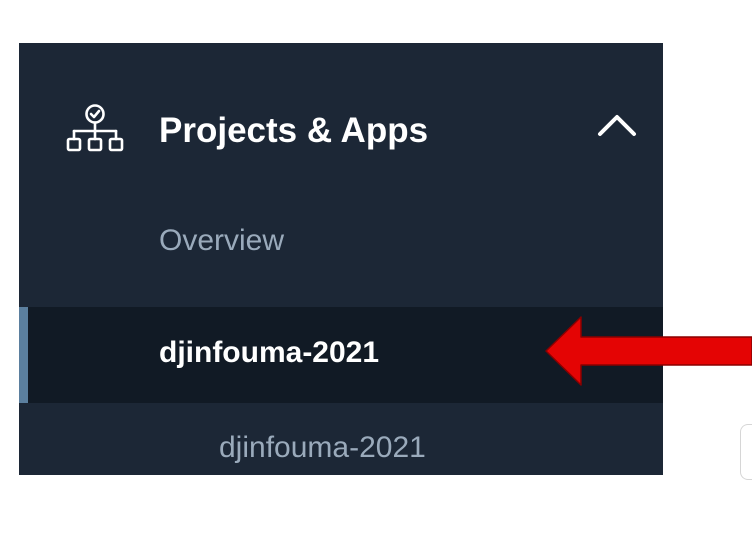  I want to click on sitemap-check-icon, so click(95, 131).